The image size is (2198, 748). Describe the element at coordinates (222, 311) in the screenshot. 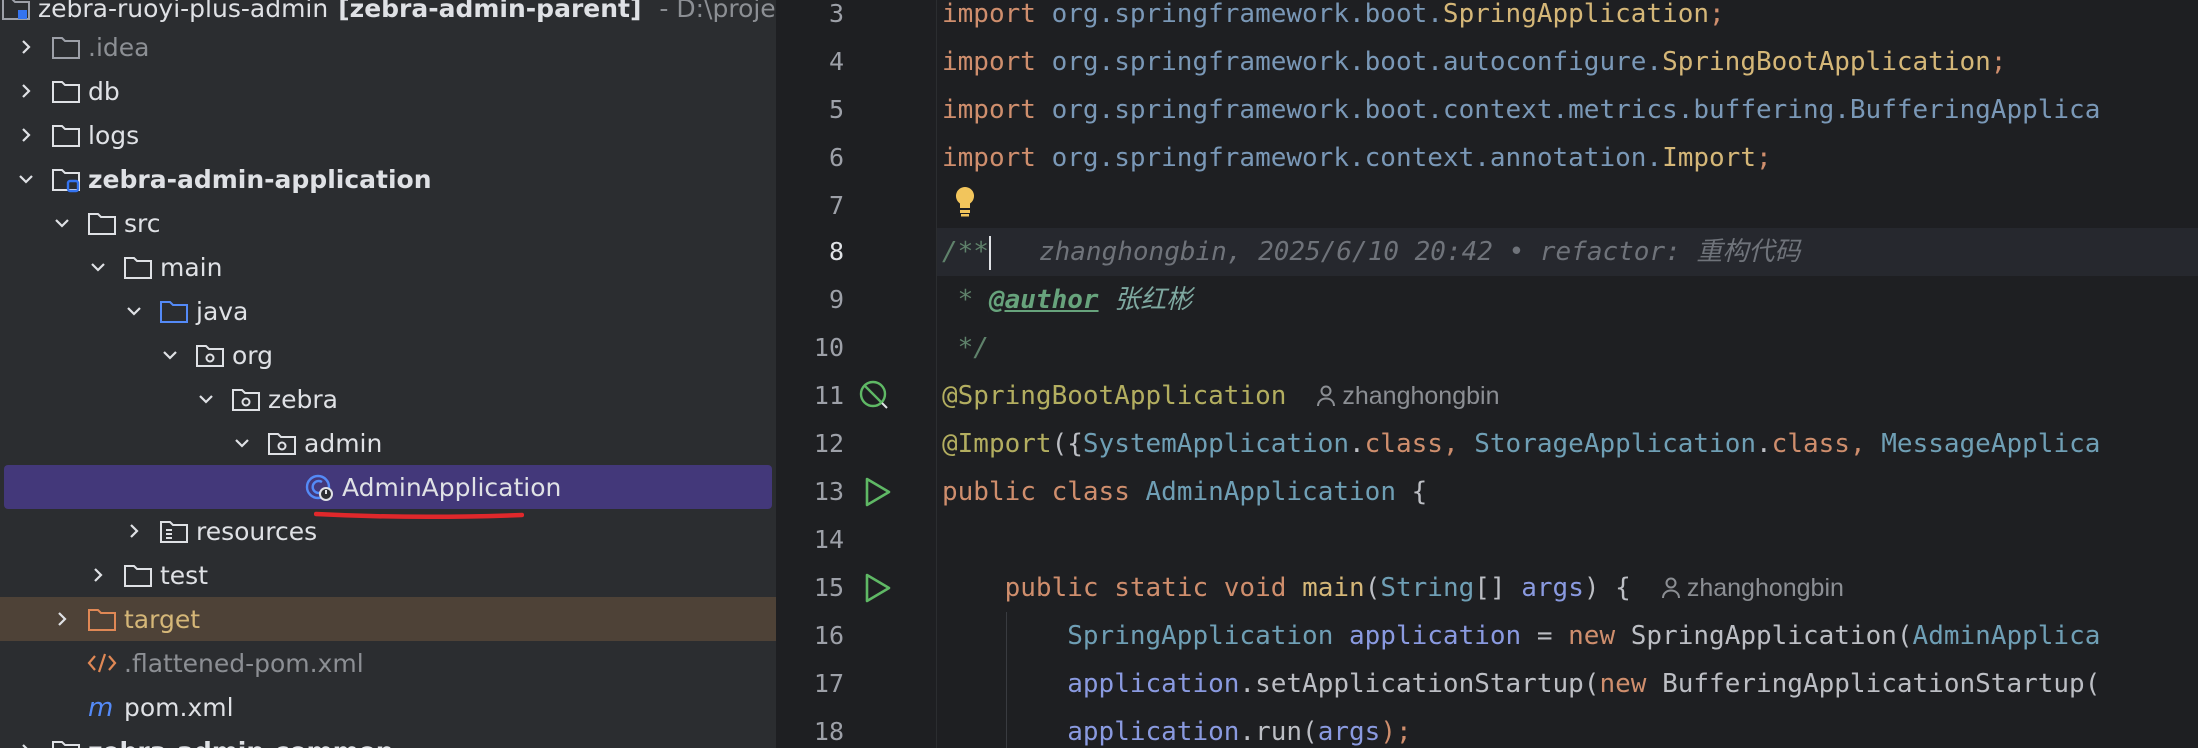

I see `tree-item-label: java` at that location.